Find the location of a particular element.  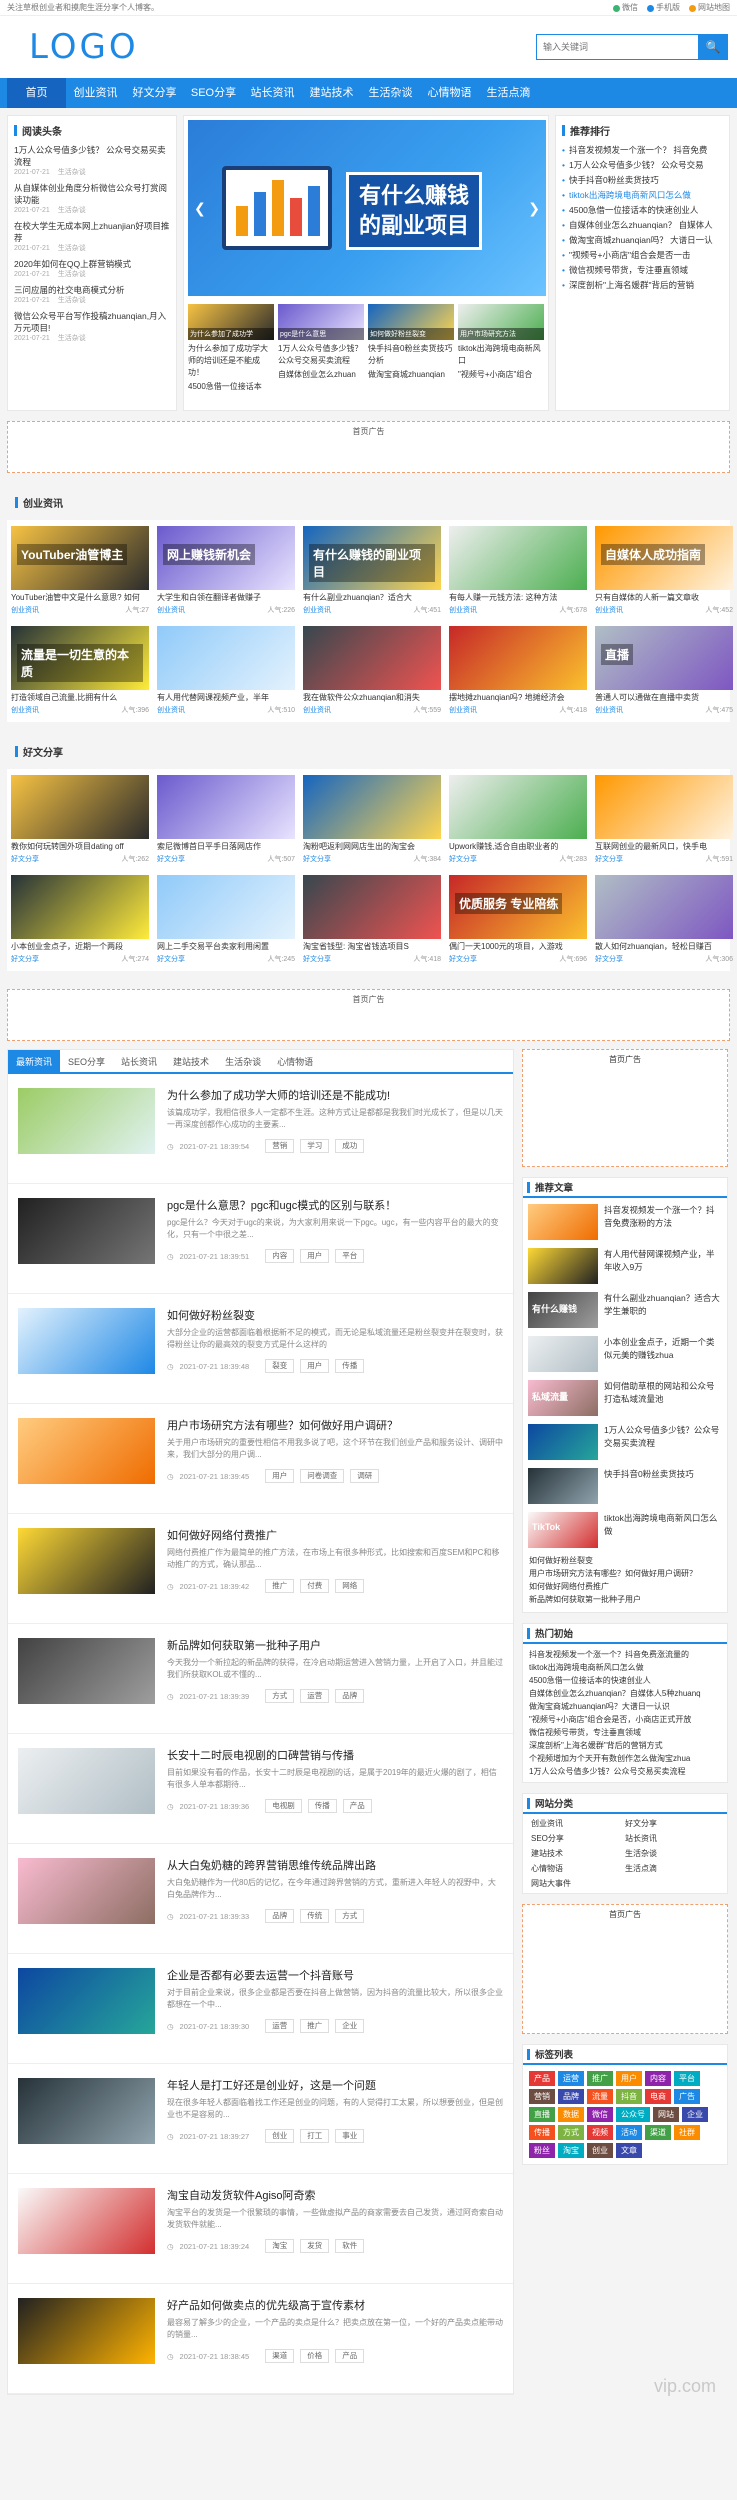

post-tag: 付费 is located at coordinates (315, 1586).